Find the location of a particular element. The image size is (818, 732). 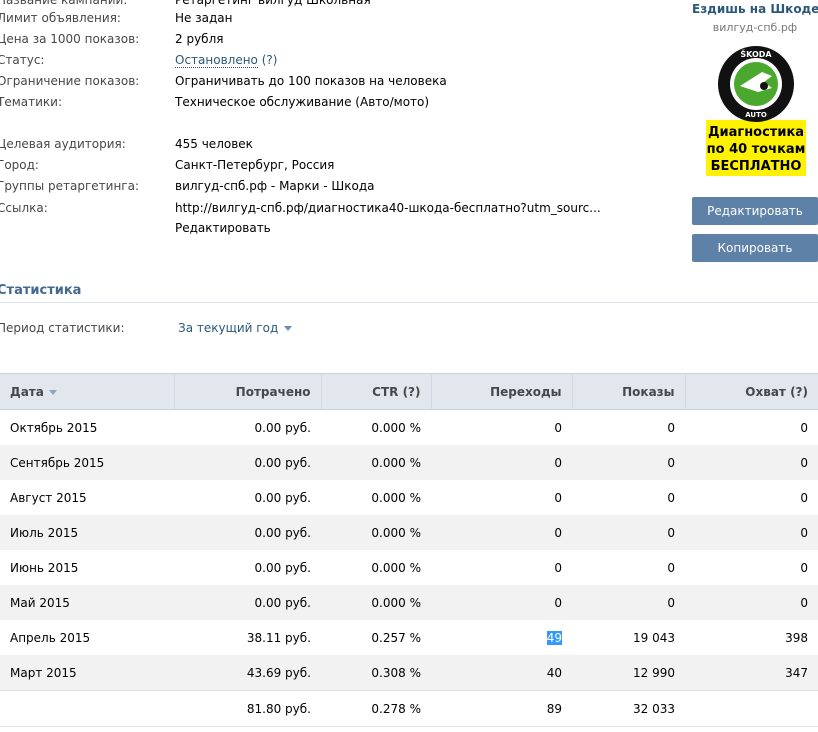

cell-impressions: 19 043 is located at coordinates (654, 637).